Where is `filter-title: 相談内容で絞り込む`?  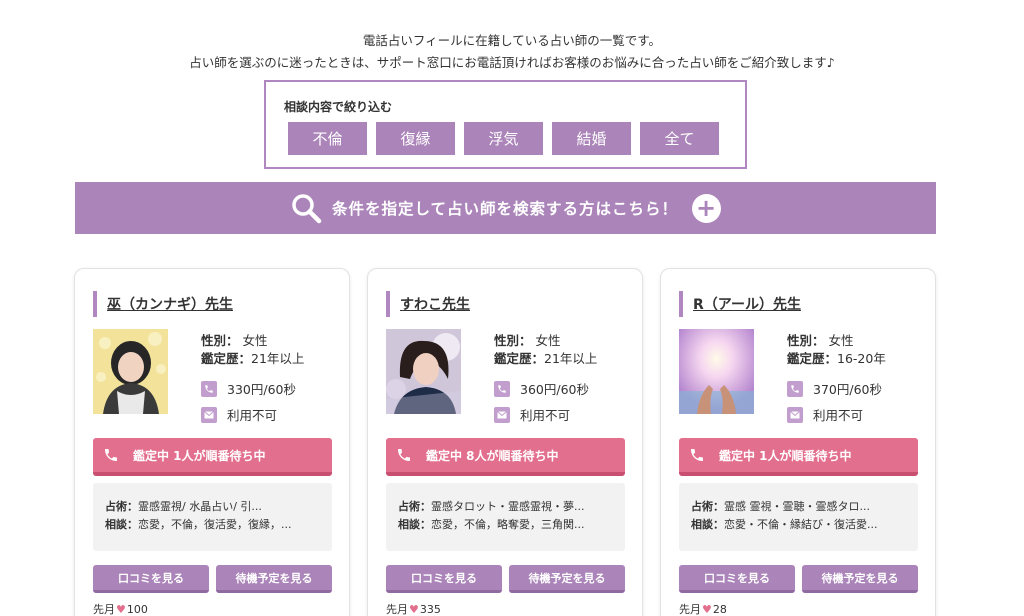 filter-title: 相談内容で絞り込む is located at coordinates (338, 107).